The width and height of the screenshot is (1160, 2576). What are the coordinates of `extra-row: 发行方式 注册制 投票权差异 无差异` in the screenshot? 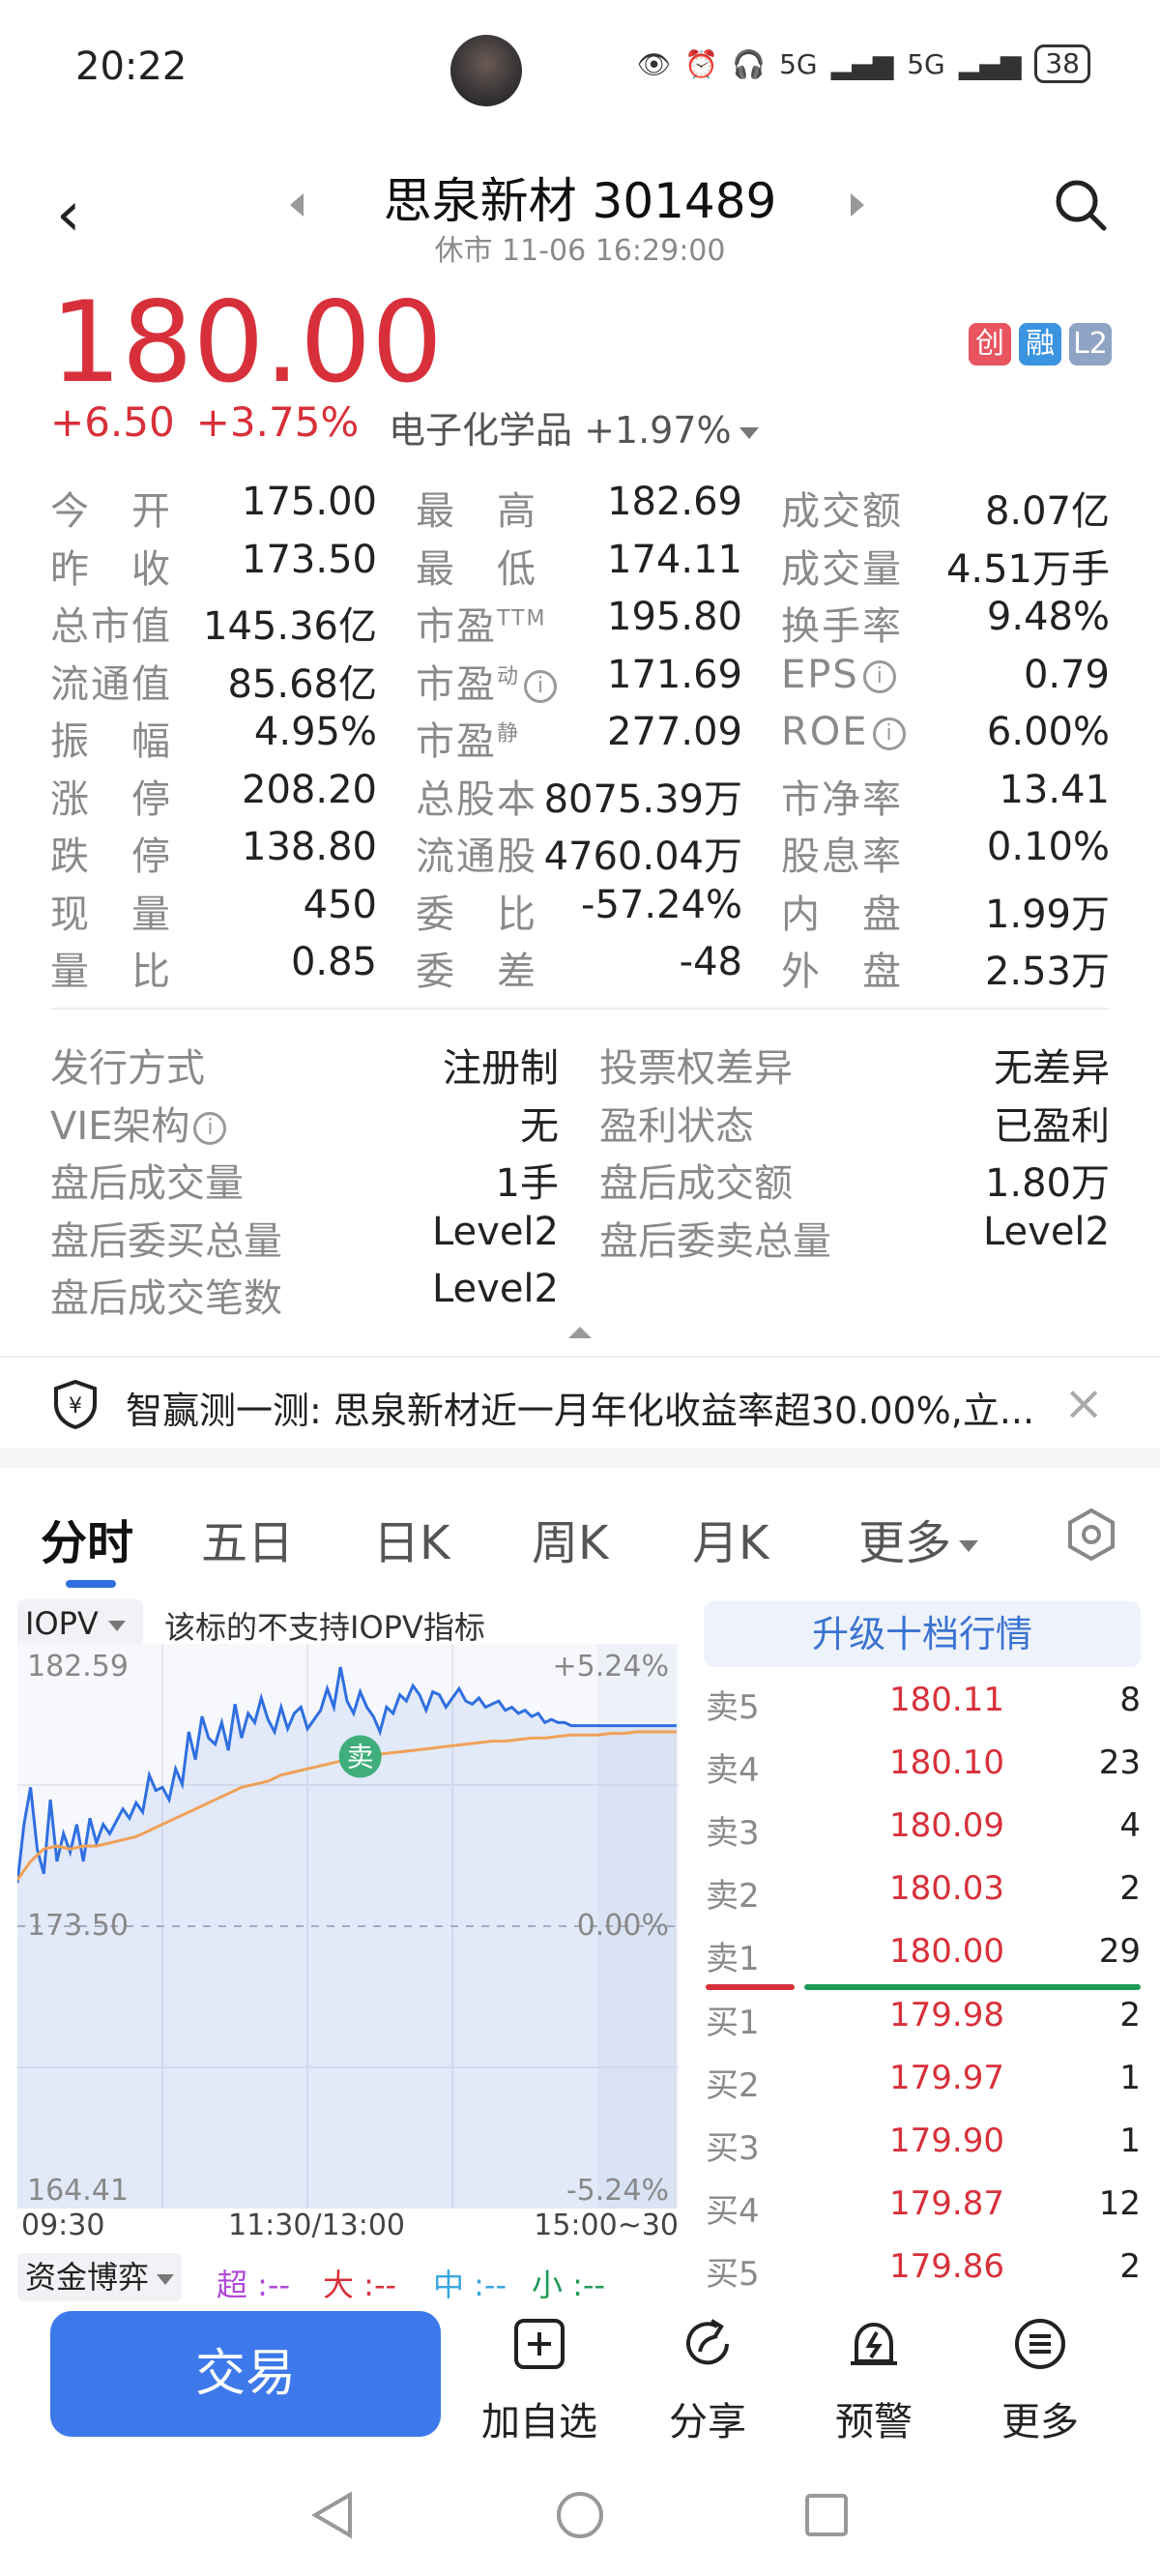 It's located at (580, 1065).